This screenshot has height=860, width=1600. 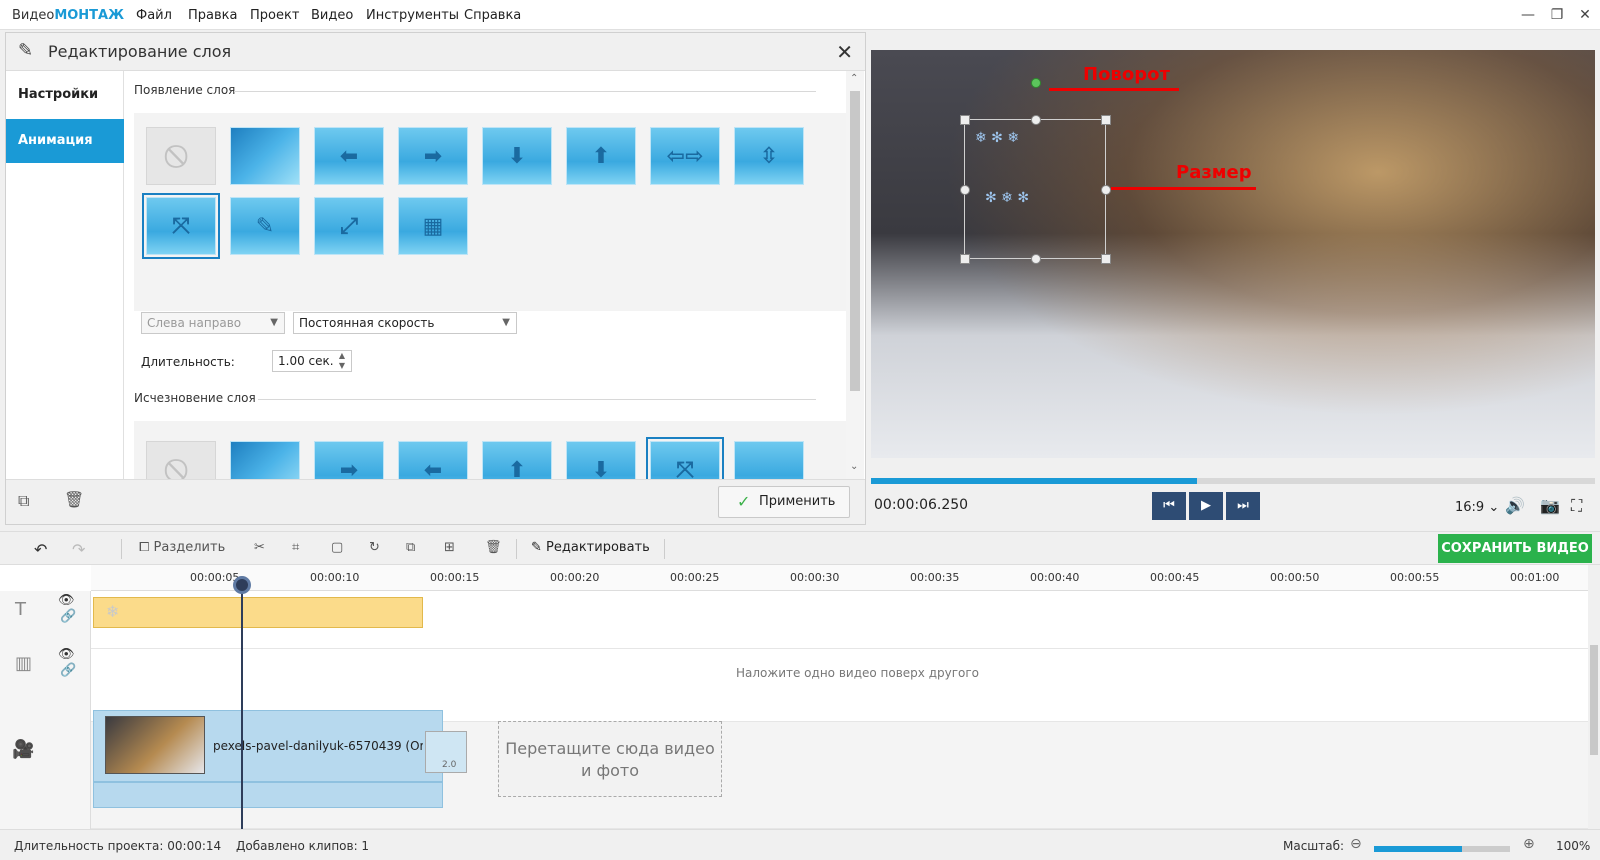 I want to click on timeline-scrollbar, so click(x=1594, y=697).